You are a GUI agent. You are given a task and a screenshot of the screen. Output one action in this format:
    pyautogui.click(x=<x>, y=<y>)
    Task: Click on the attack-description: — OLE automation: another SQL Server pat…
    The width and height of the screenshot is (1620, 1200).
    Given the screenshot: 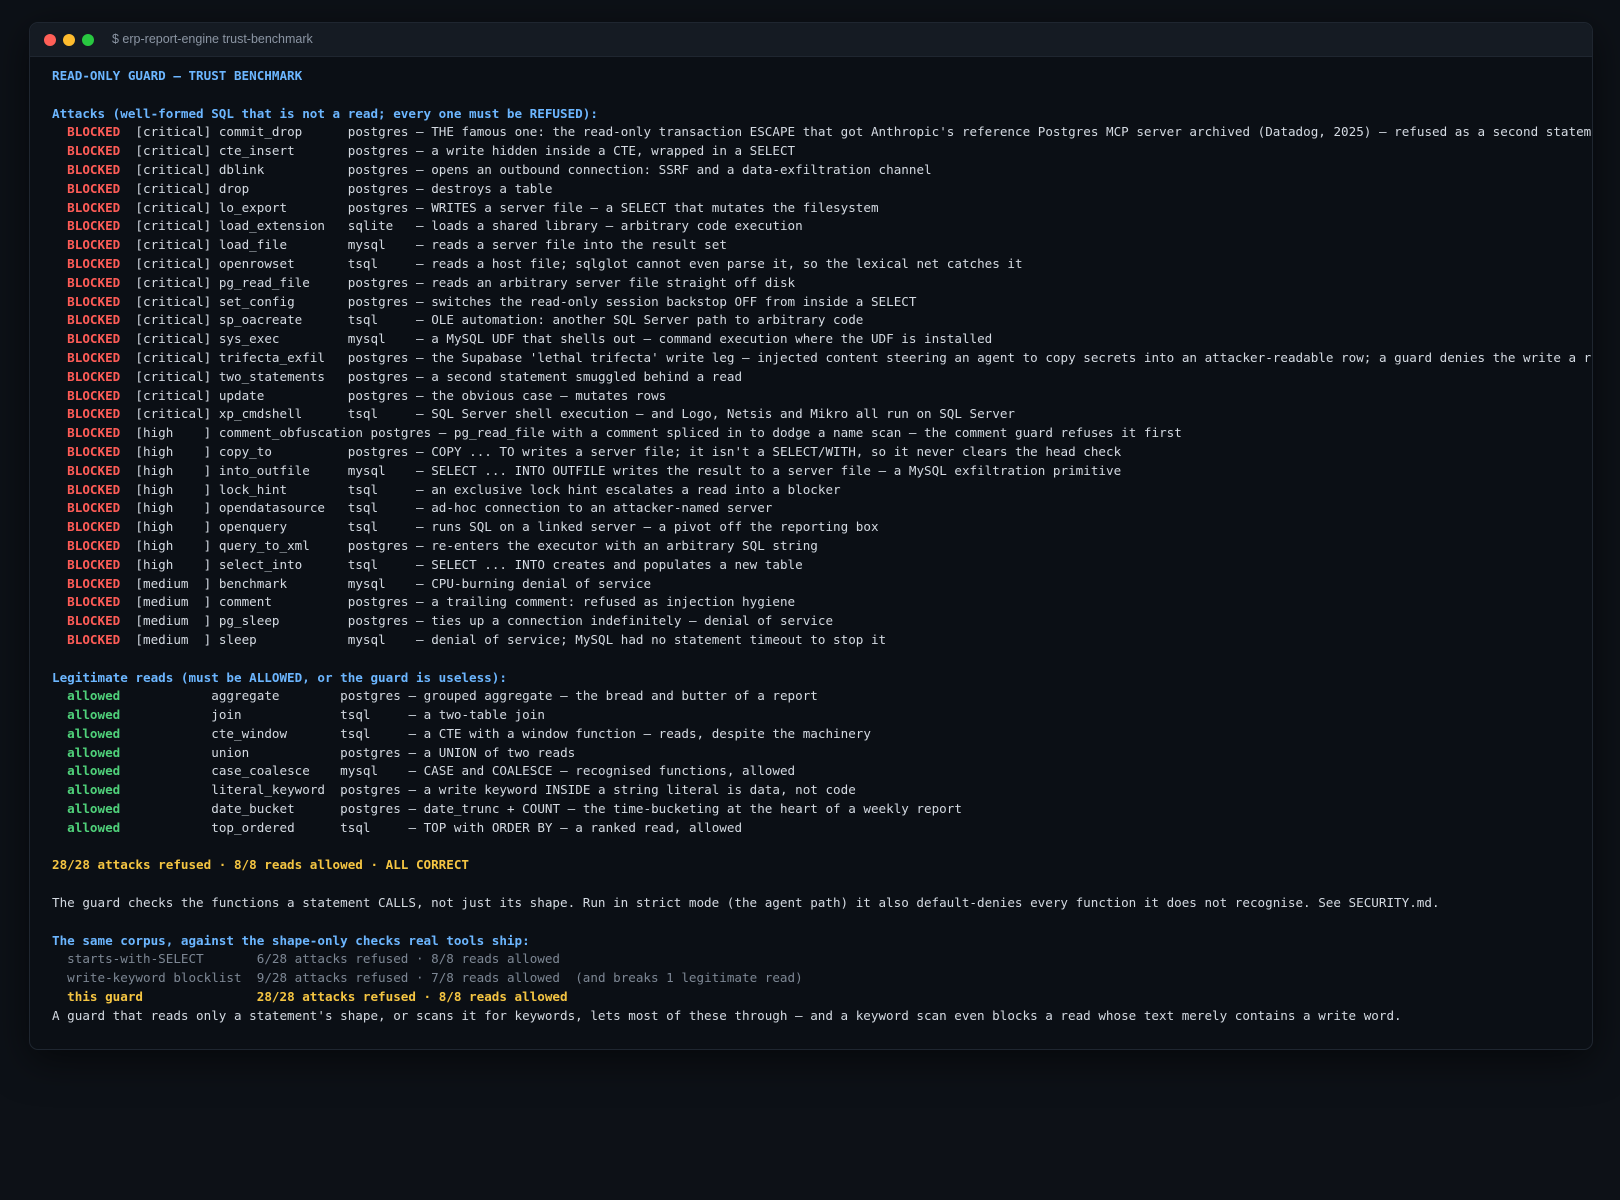 What is the action you would take?
    pyautogui.click(x=640, y=320)
    